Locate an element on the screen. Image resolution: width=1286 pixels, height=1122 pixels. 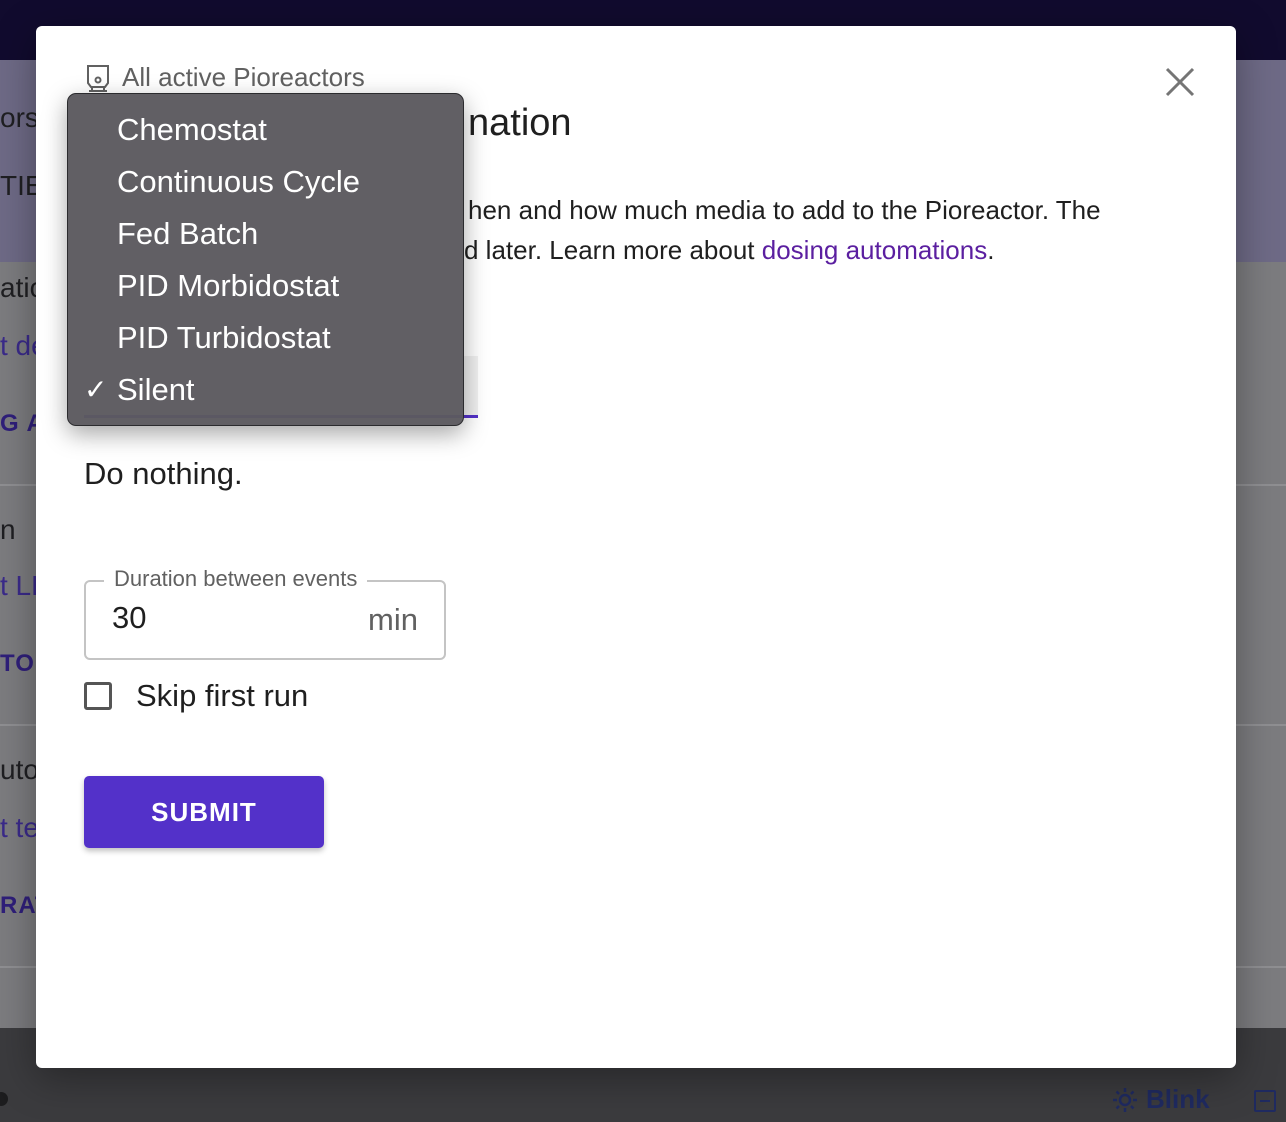
subtitle-text: All active Pioreactors is located at coordinates (243, 77).